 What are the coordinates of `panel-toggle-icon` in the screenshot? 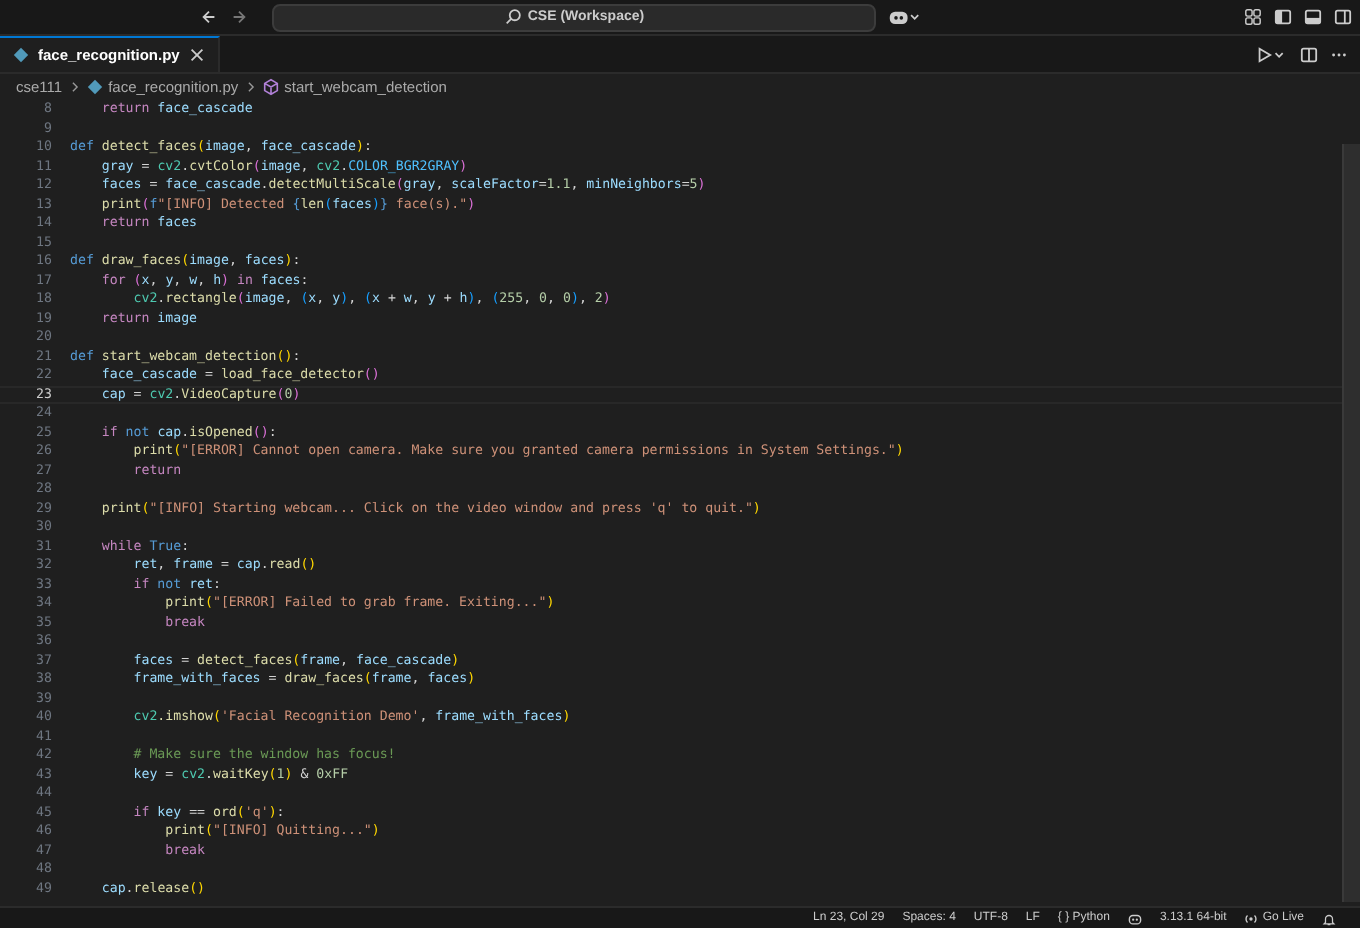 It's located at (1313, 17).